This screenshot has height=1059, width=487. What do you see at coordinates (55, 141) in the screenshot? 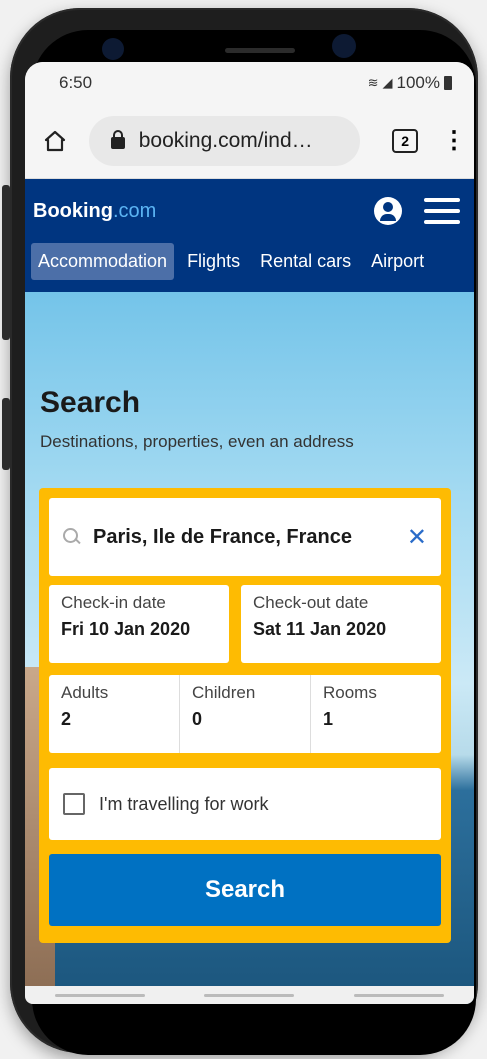
I see `home-icon` at bounding box center [55, 141].